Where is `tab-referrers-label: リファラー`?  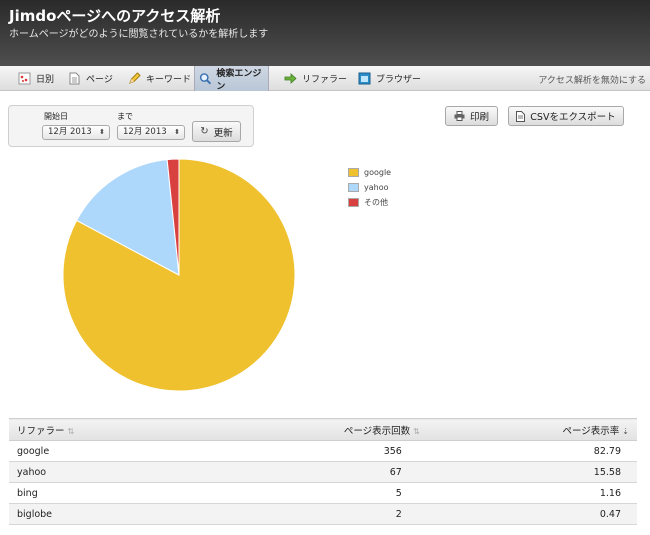
tab-referrers-label: リファラー is located at coordinates (325, 80).